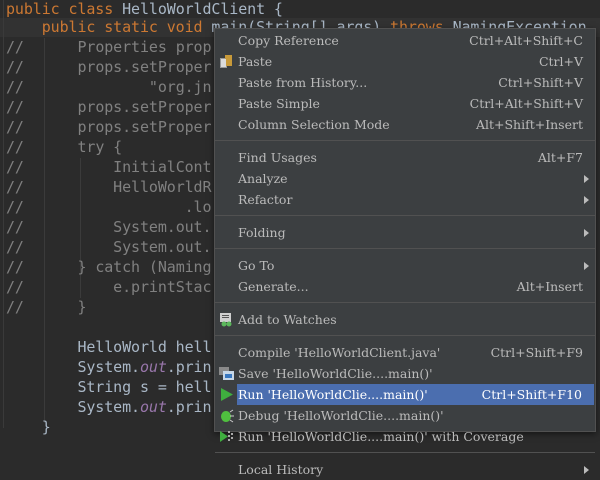  What do you see at coordinates (3, 214) in the screenshot?
I see `gutter-divider` at bounding box center [3, 214].